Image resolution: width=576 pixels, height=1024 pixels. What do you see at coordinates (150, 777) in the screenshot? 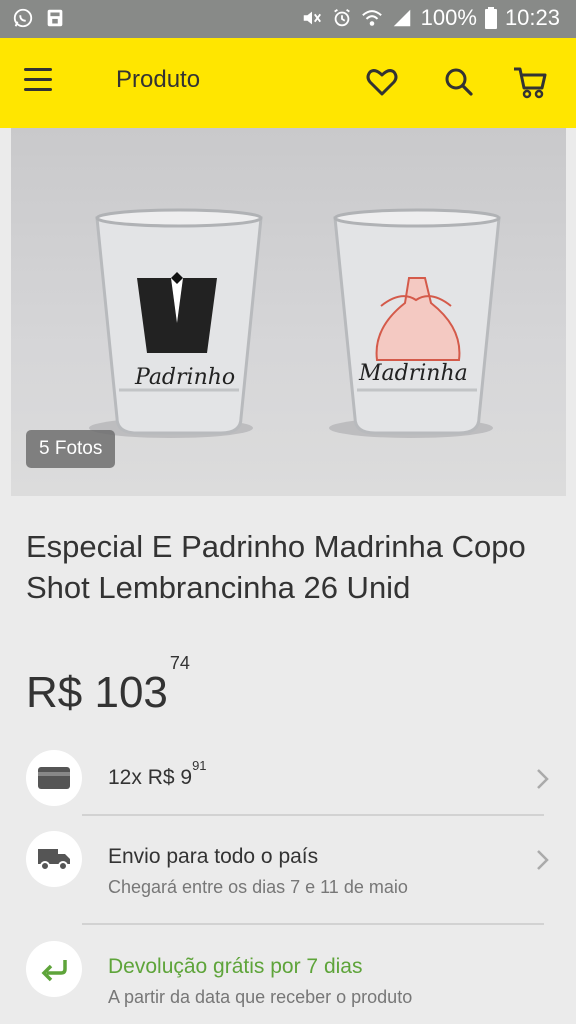
I see `installments-label: 12x R$ 9` at bounding box center [150, 777].